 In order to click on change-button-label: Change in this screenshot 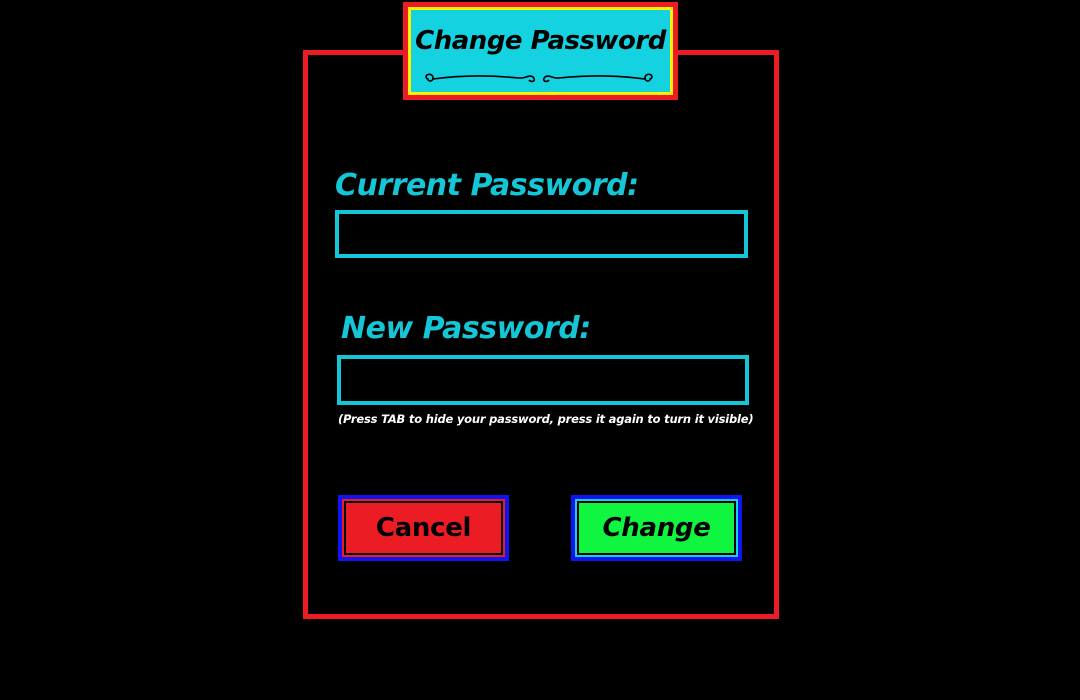, I will do `click(656, 528)`.